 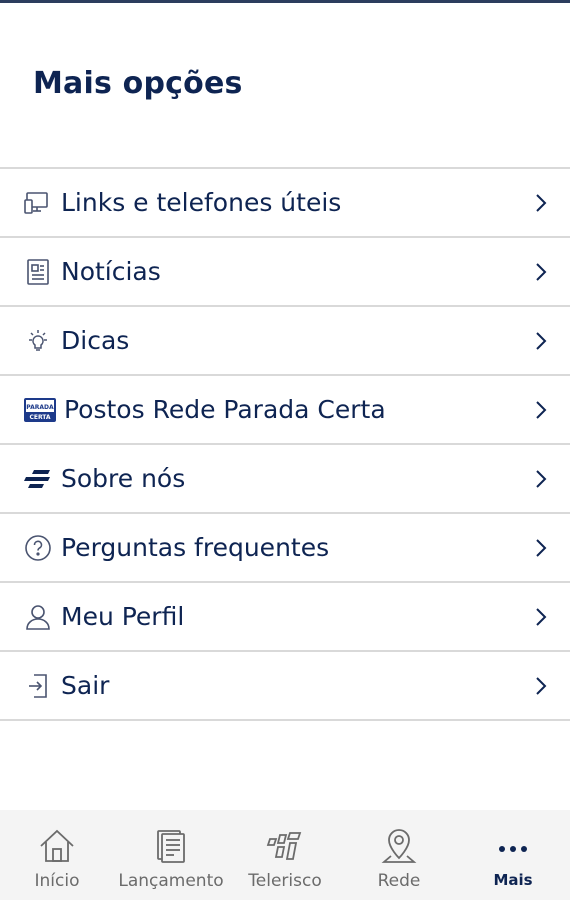 I want to click on menu-item-sair: Sair, so click(x=285, y=686).